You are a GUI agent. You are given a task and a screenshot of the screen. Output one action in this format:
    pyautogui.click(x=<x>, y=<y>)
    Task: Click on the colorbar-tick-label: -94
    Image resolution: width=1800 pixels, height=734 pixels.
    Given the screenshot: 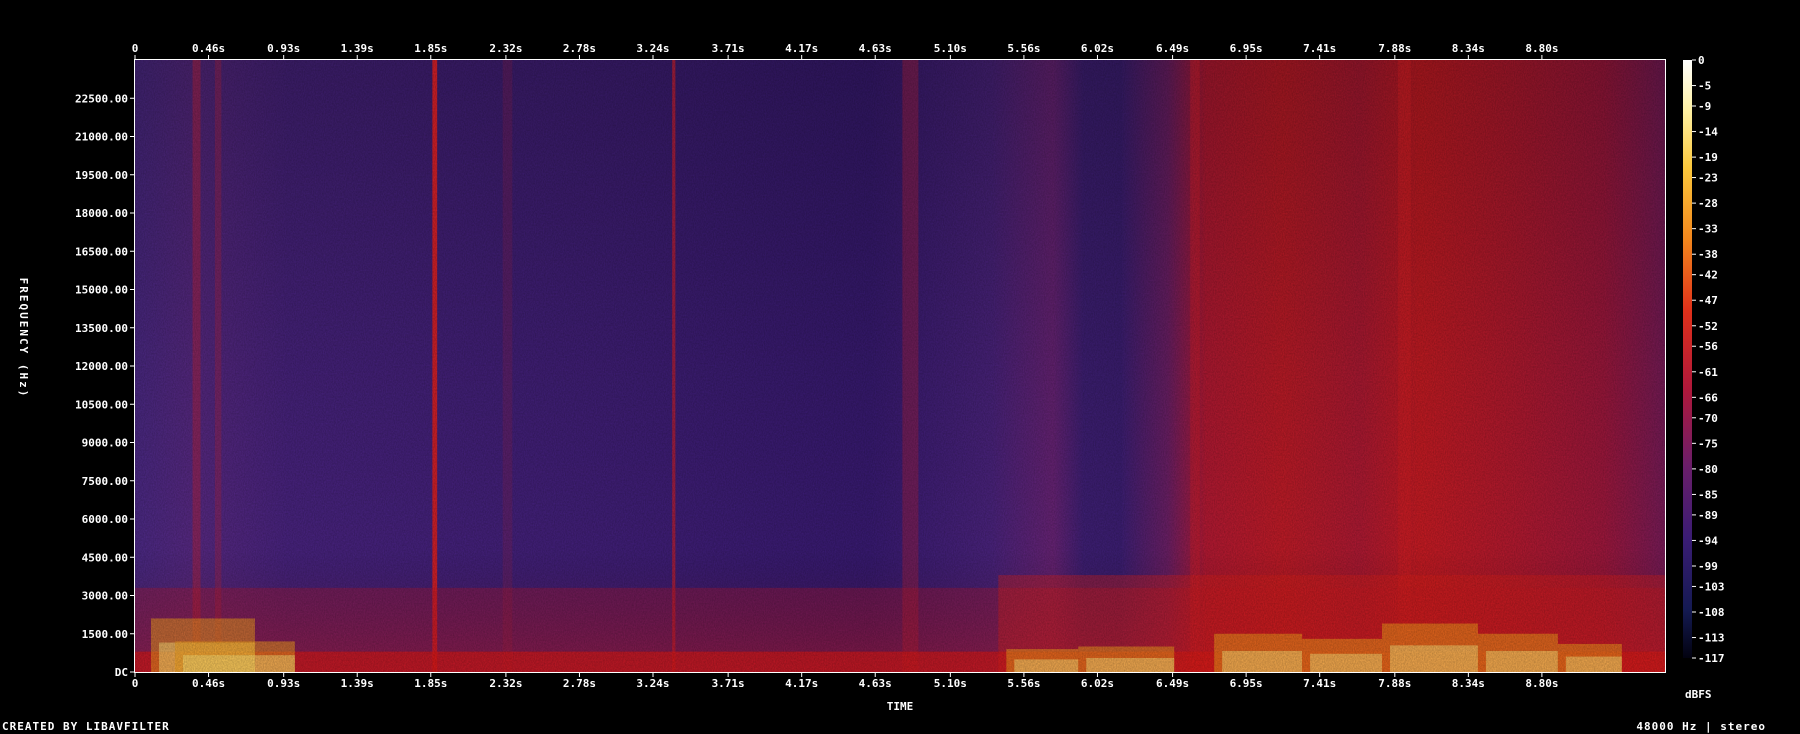 What is the action you would take?
    pyautogui.click(x=1708, y=540)
    